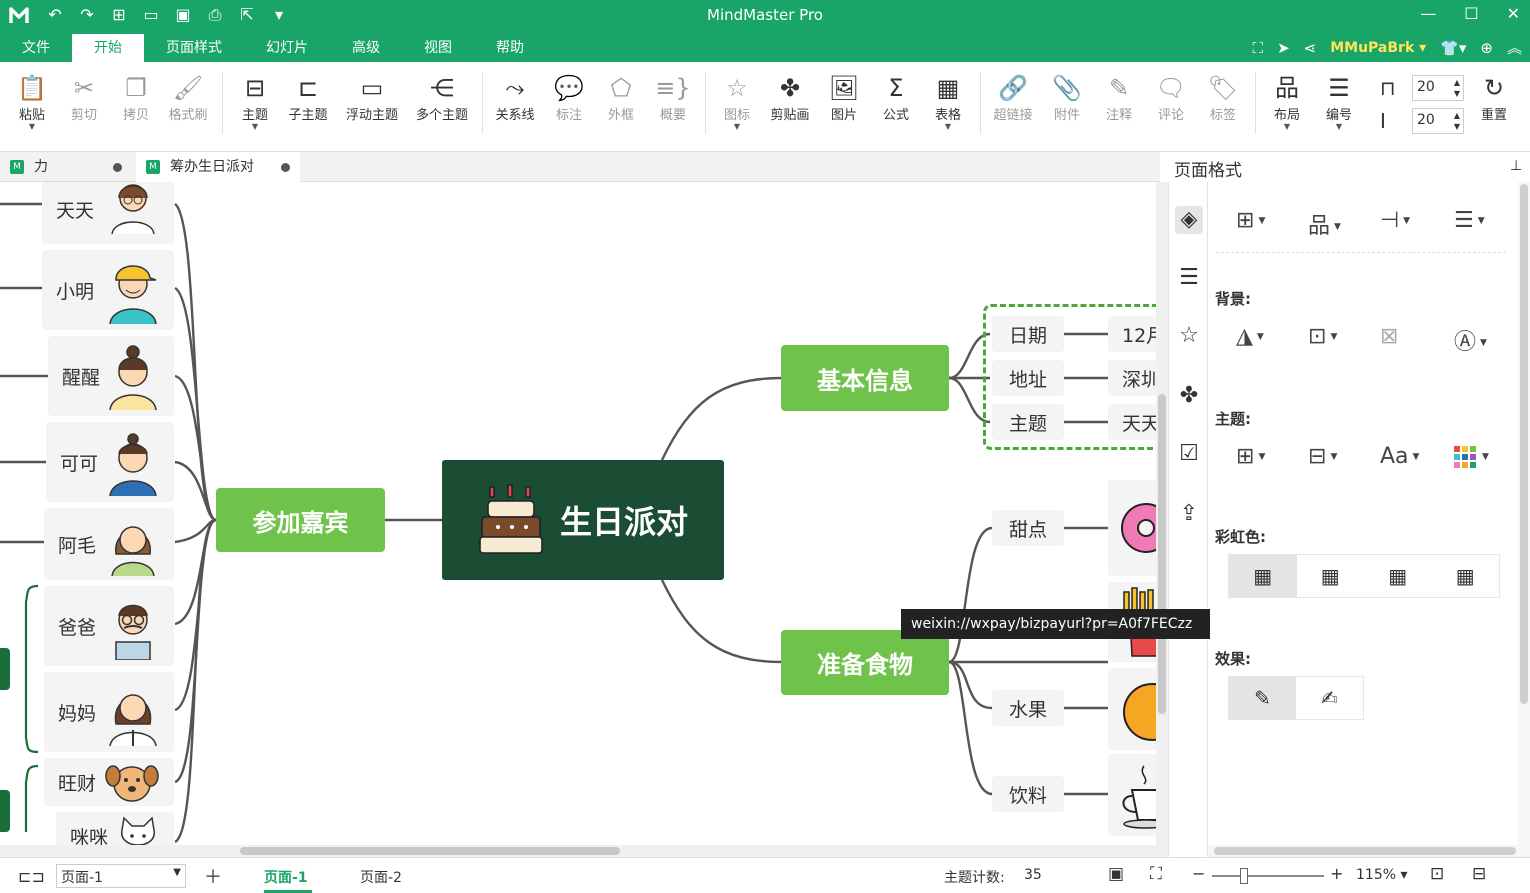 The width and height of the screenshot is (1530, 893). What do you see at coordinates (1244, 876) in the screenshot?
I see `zoom-slider-thumb` at bounding box center [1244, 876].